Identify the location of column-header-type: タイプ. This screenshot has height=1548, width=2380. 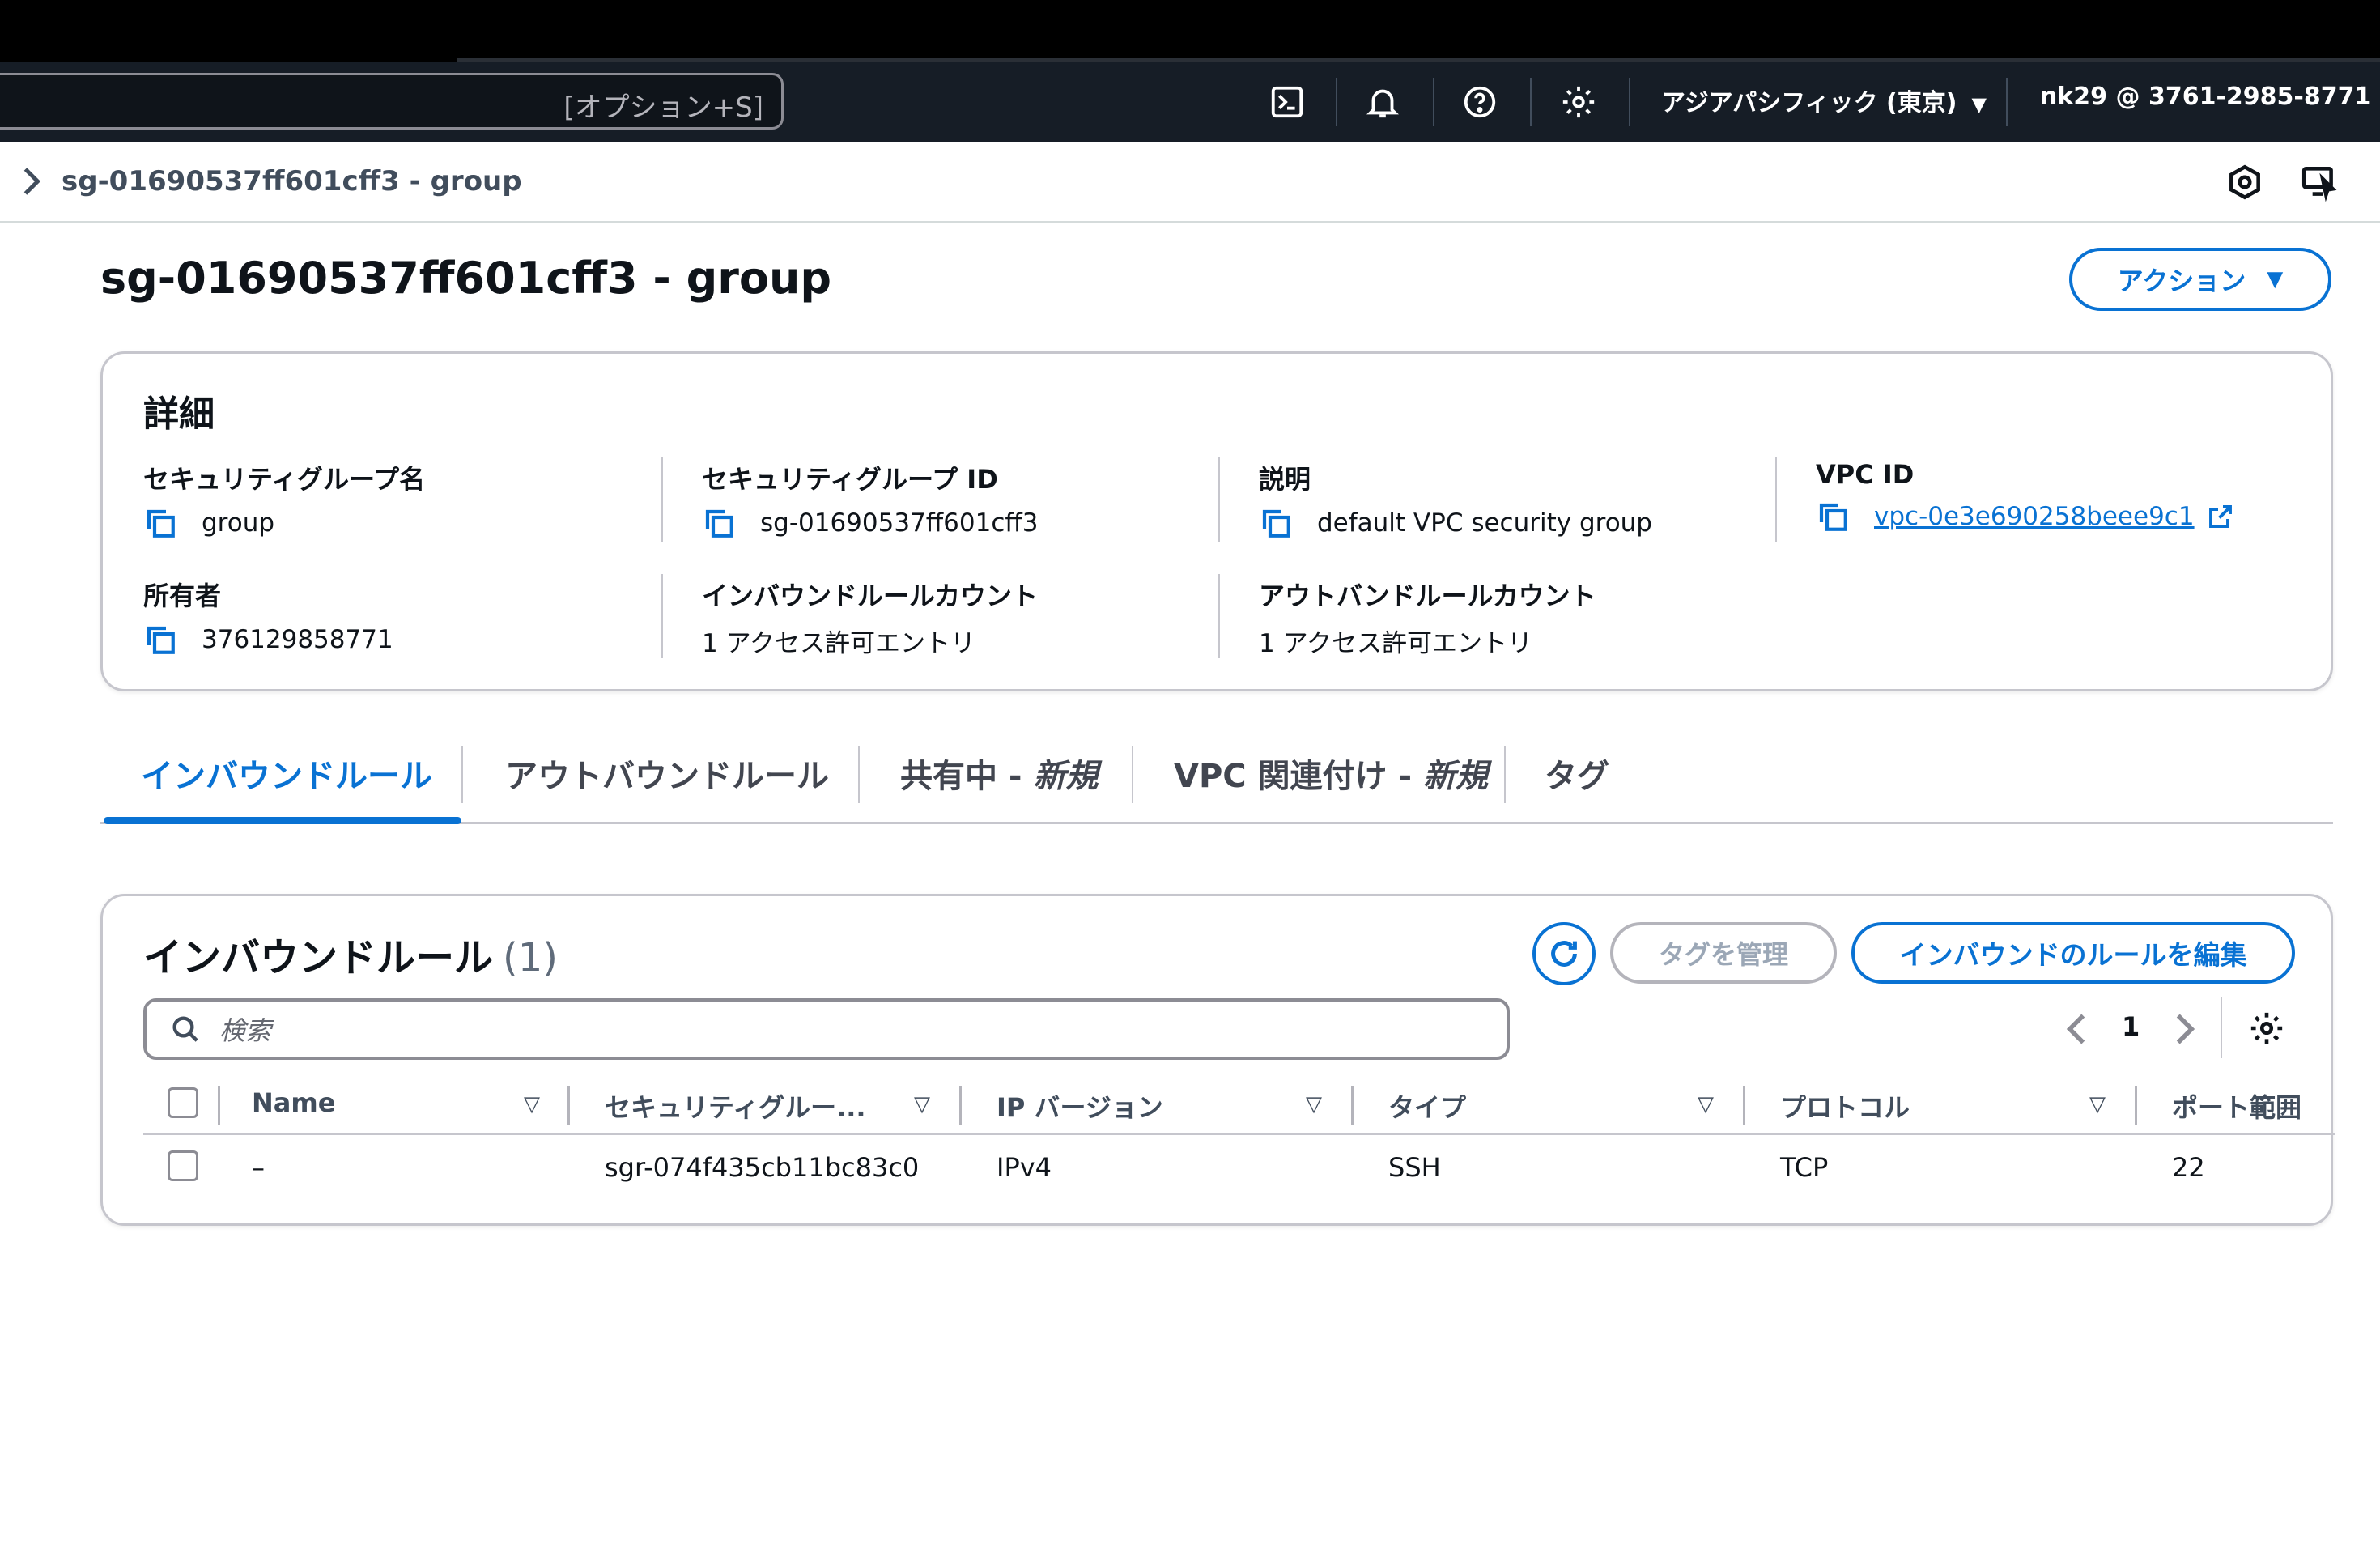
(1427, 1106).